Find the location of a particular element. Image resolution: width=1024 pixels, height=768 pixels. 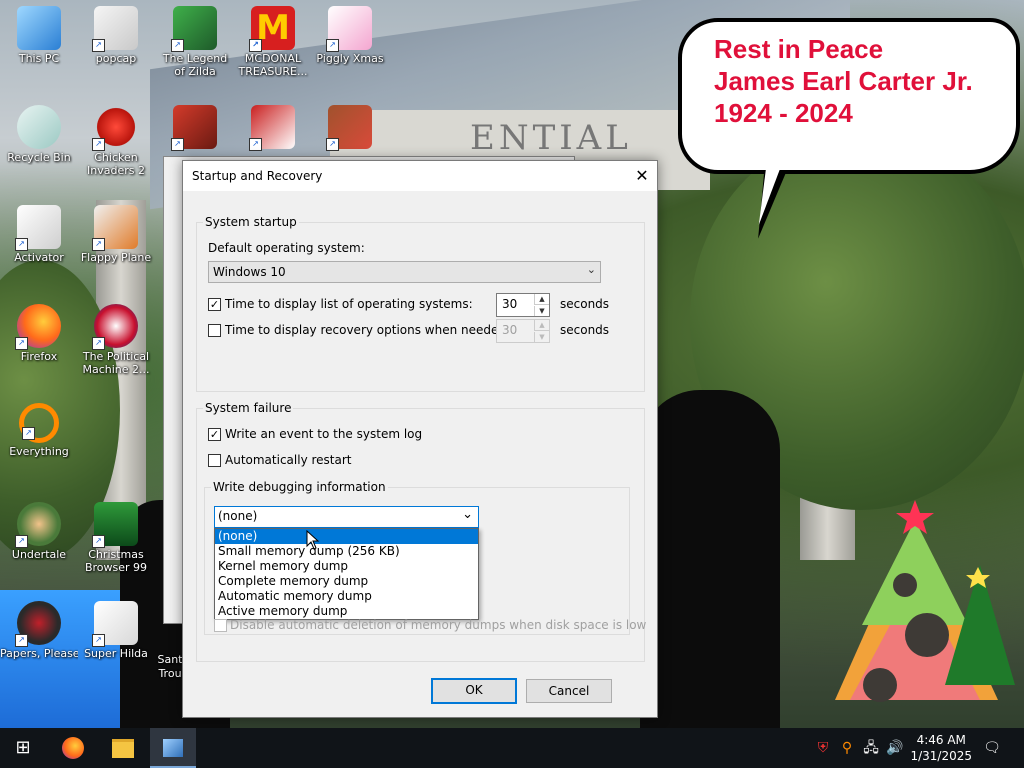

desktop-icon-everything: ↗ Everything is located at coordinates (39, 431).